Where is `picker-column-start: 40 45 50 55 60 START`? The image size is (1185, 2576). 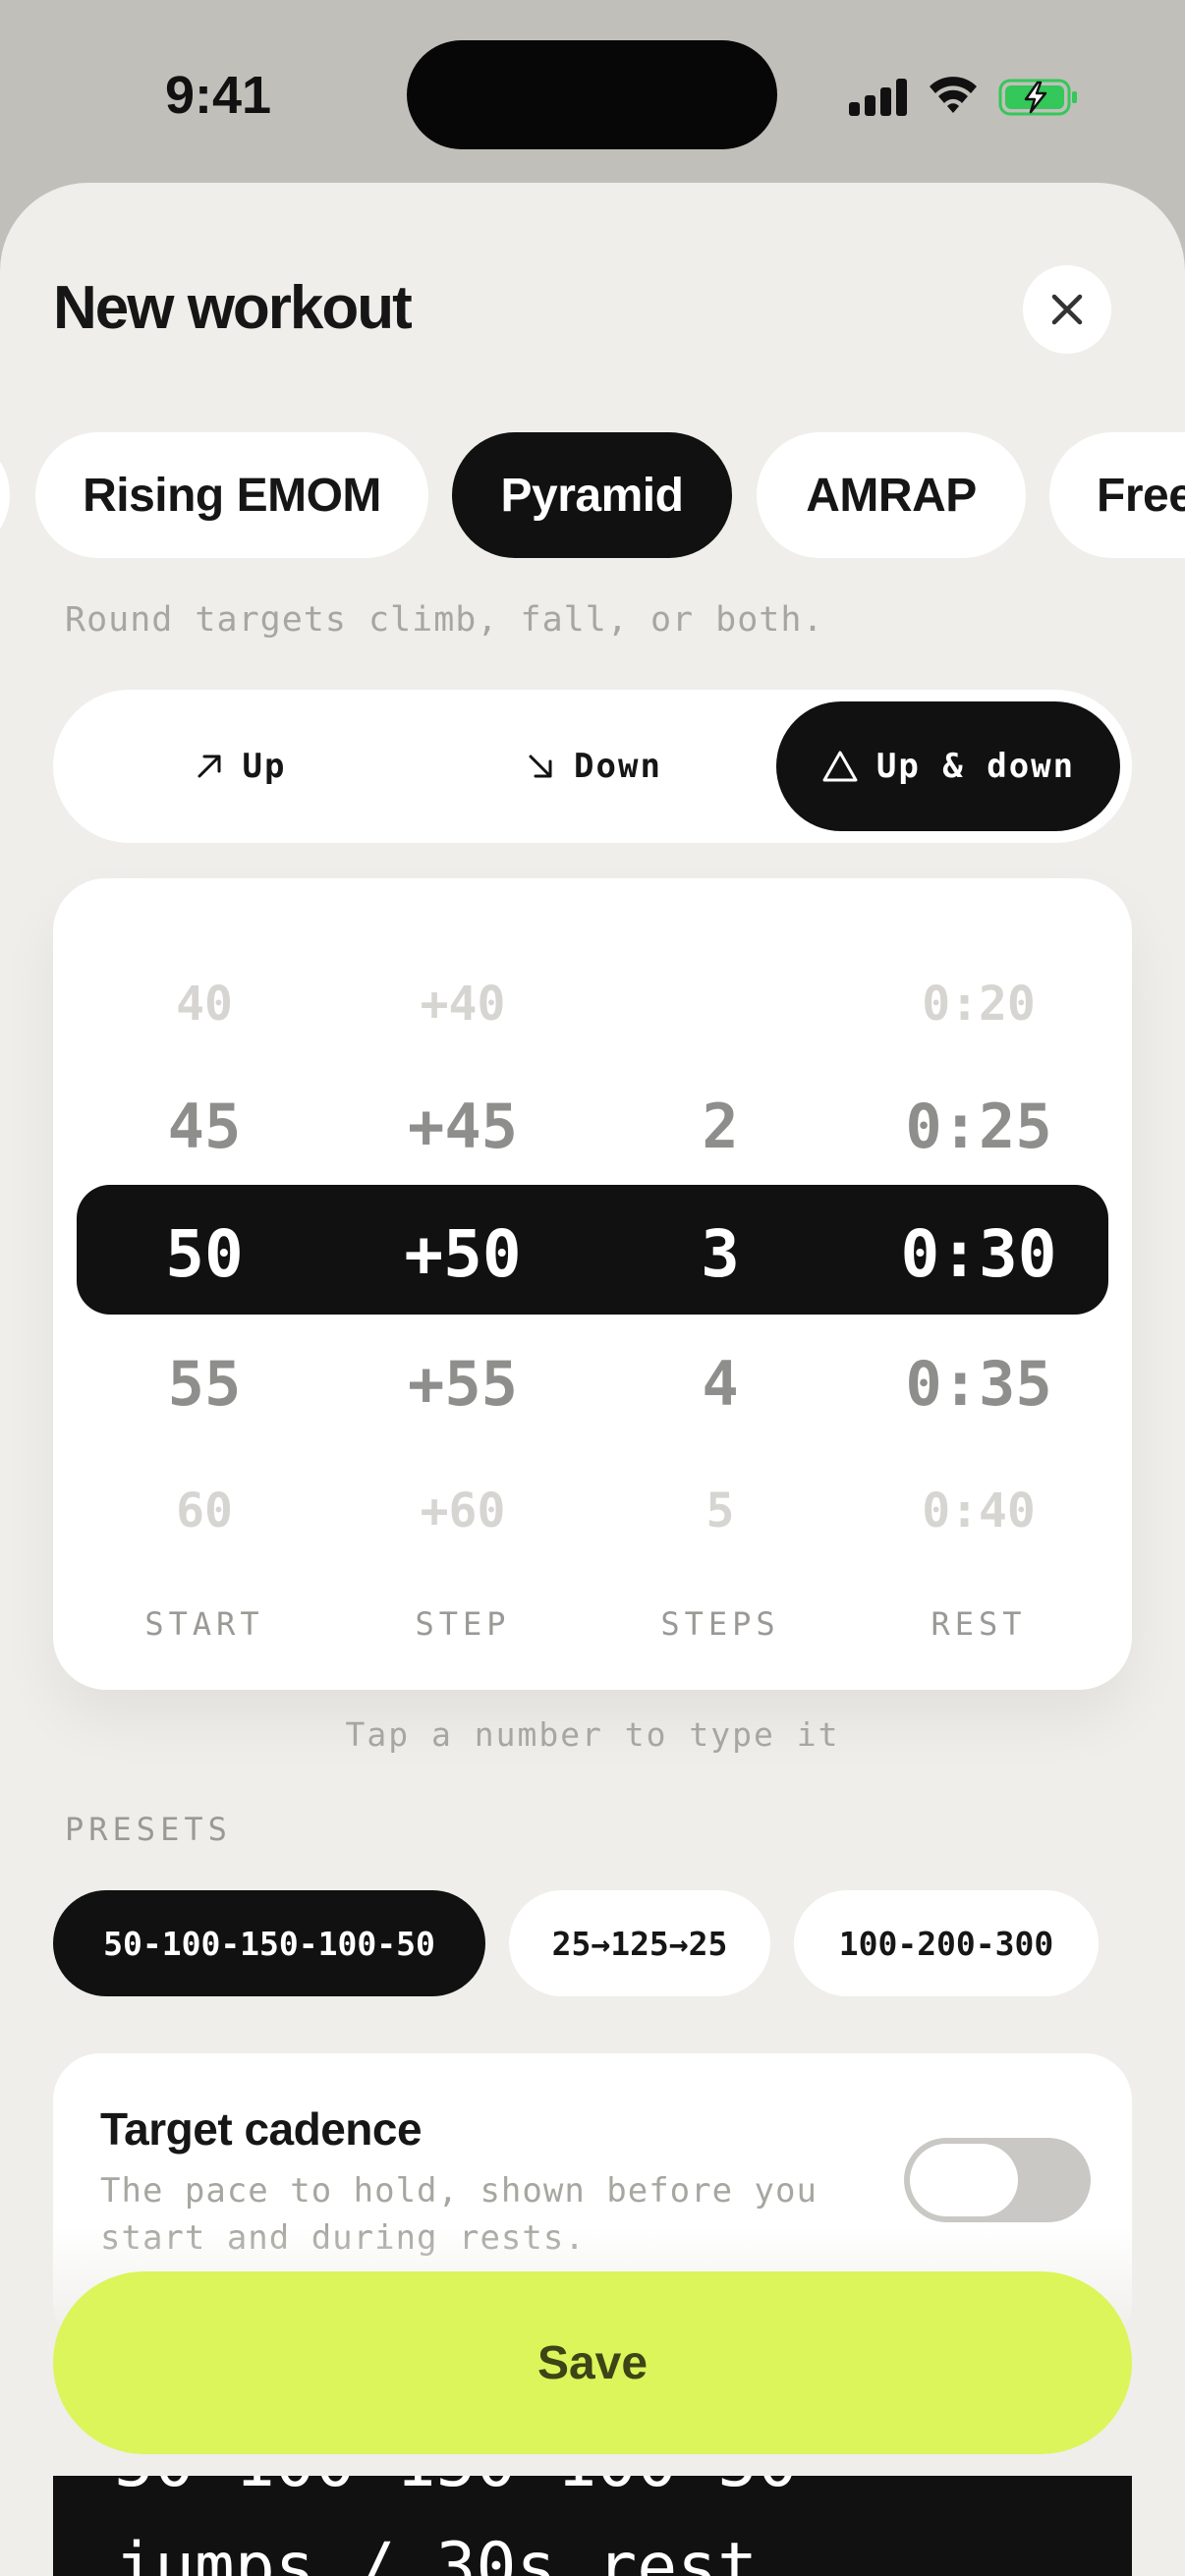 picker-column-start: 40 45 50 55 60 START is located at coordinates (204, 1284).